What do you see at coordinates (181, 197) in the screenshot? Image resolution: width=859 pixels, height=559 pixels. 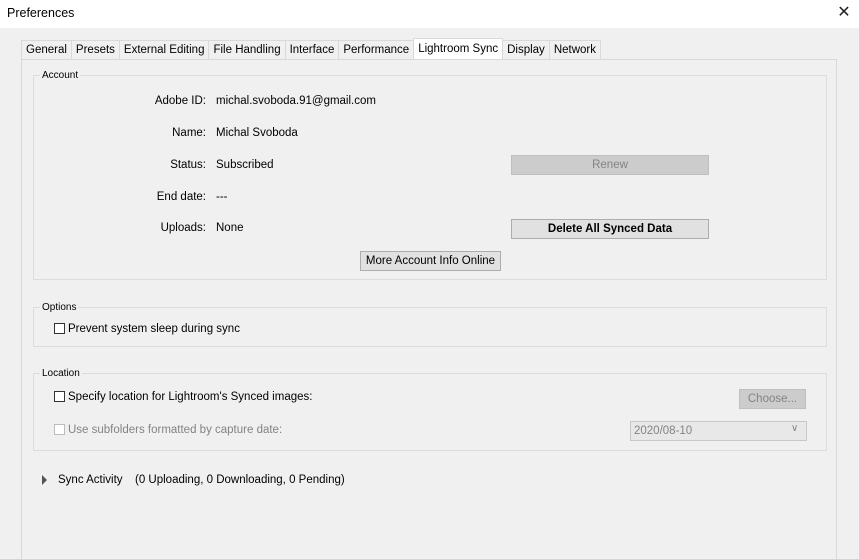 I see `end-date-label: End date:` at bounding box center [181, 197].